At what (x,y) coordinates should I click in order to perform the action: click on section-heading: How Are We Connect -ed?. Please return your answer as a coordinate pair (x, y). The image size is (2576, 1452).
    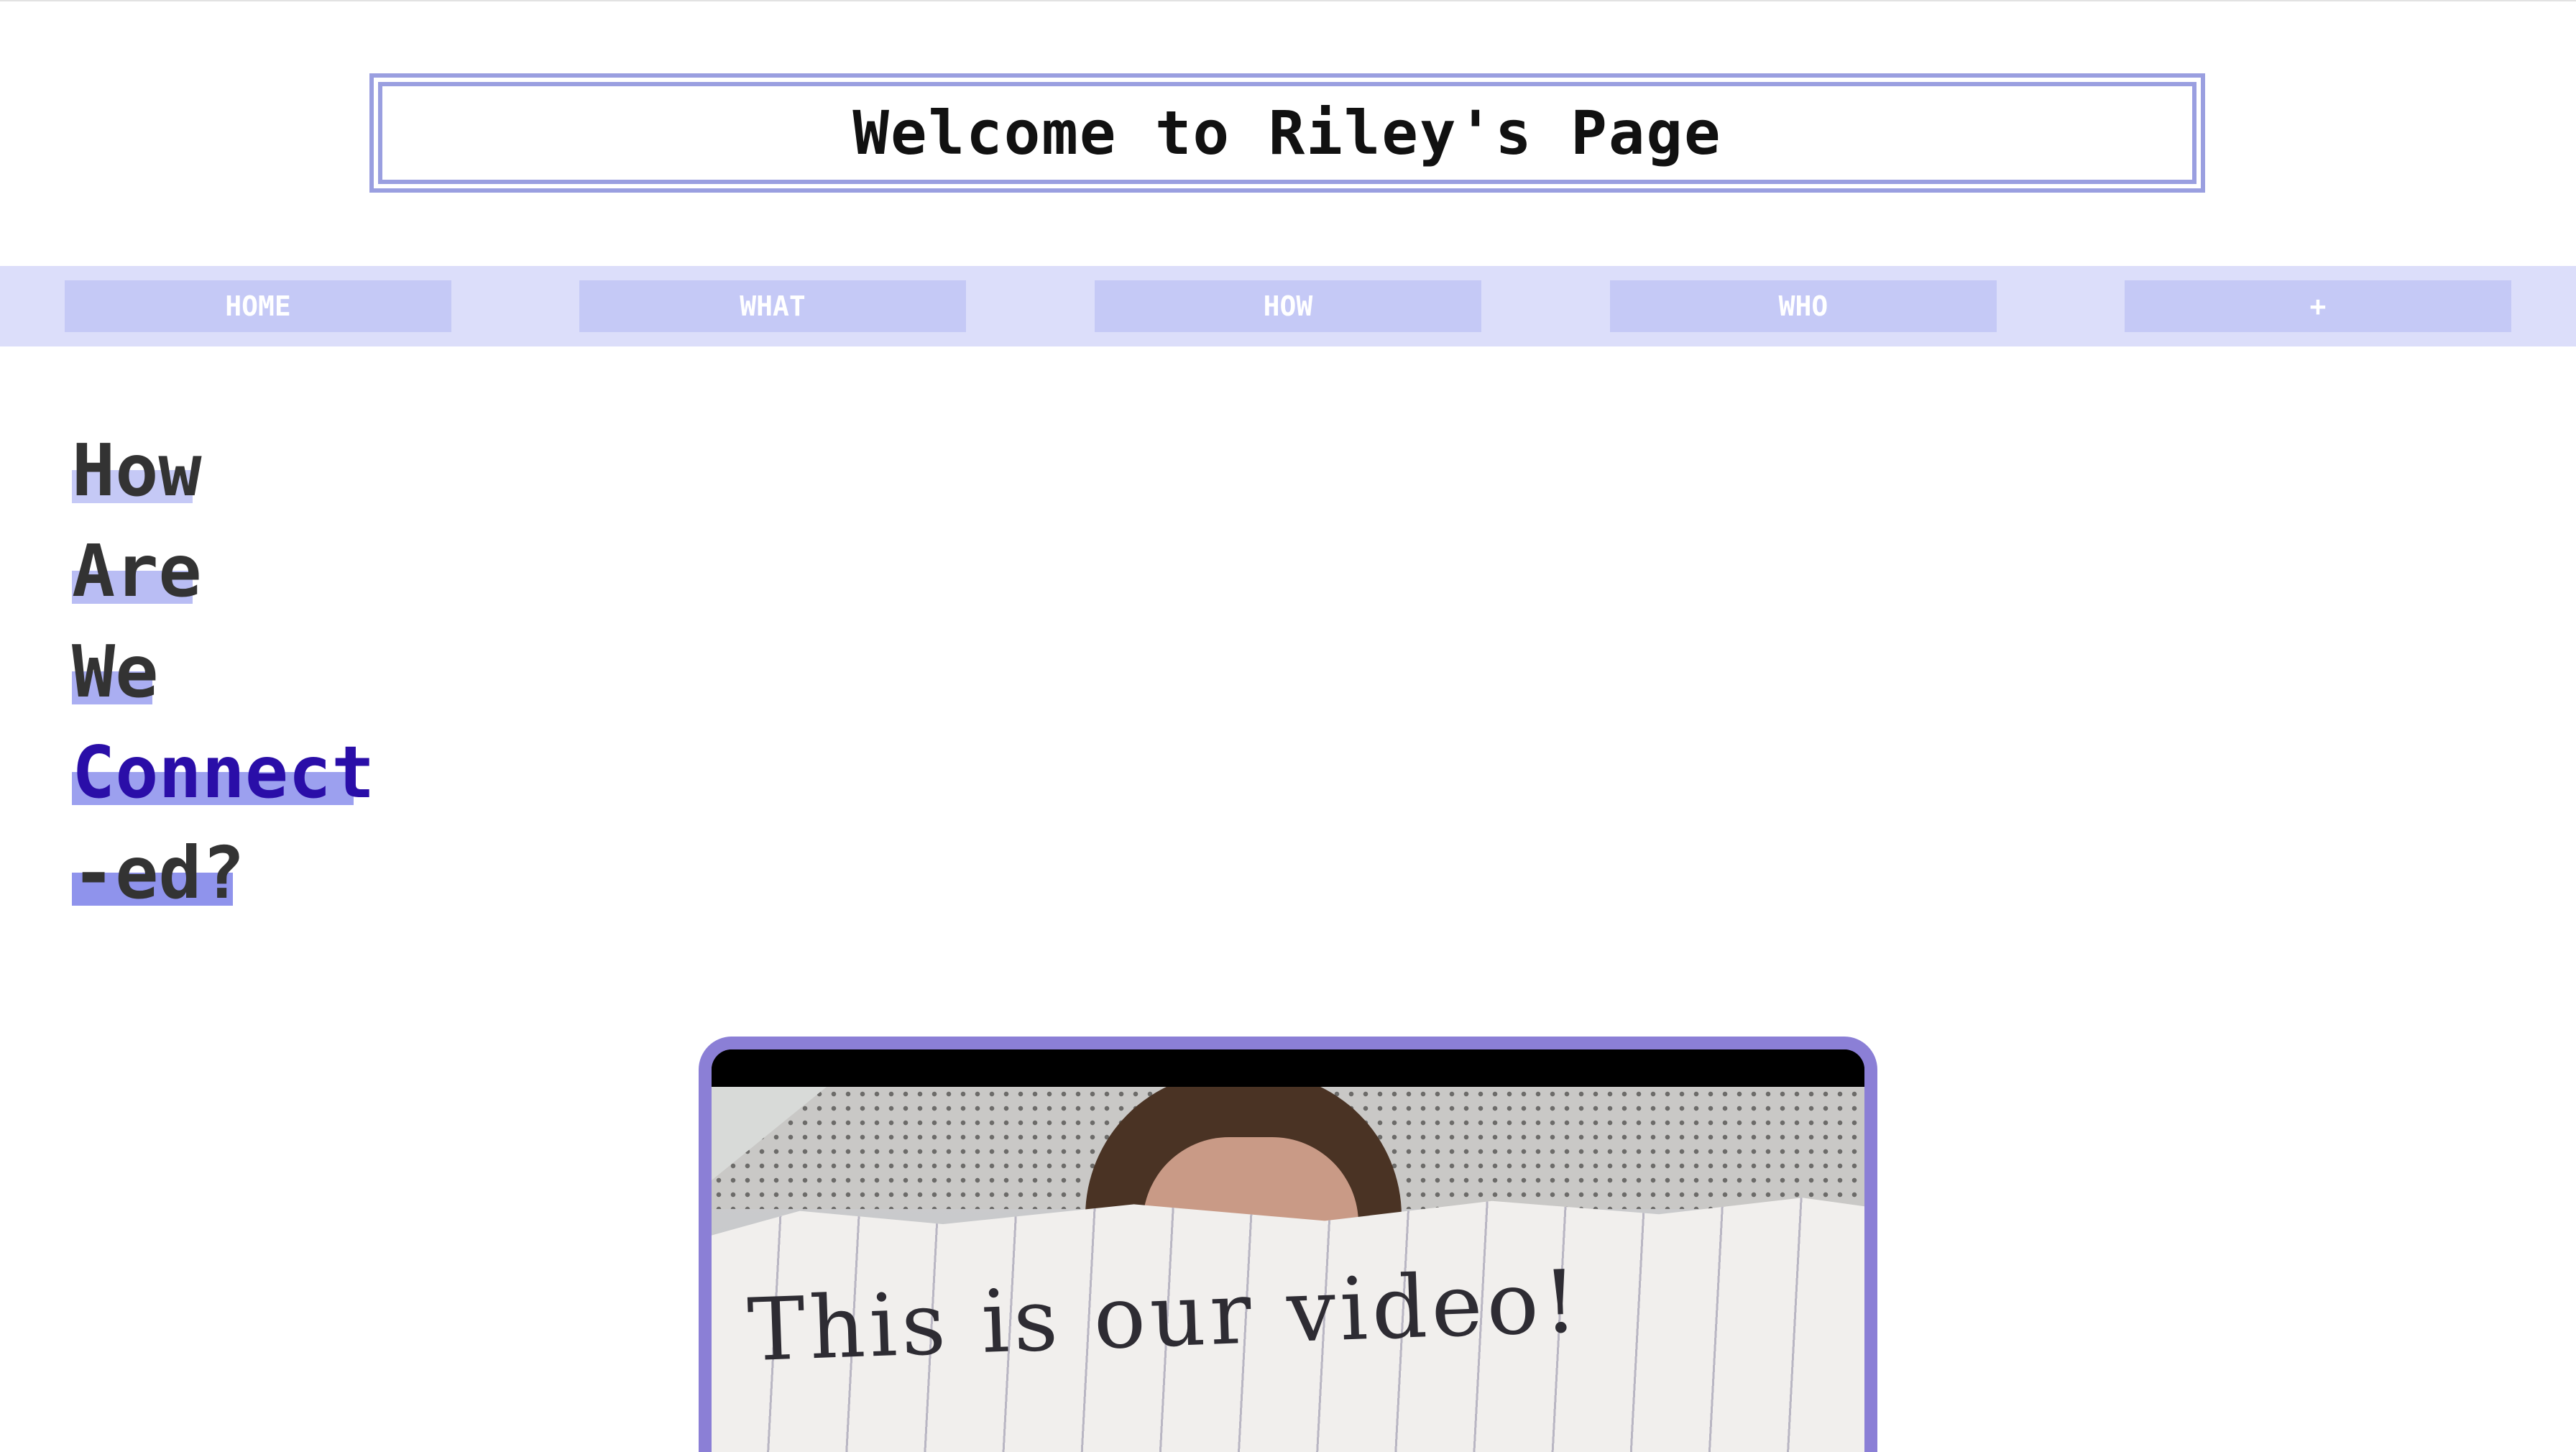
    Looking at the image, I should click on (223, 675).